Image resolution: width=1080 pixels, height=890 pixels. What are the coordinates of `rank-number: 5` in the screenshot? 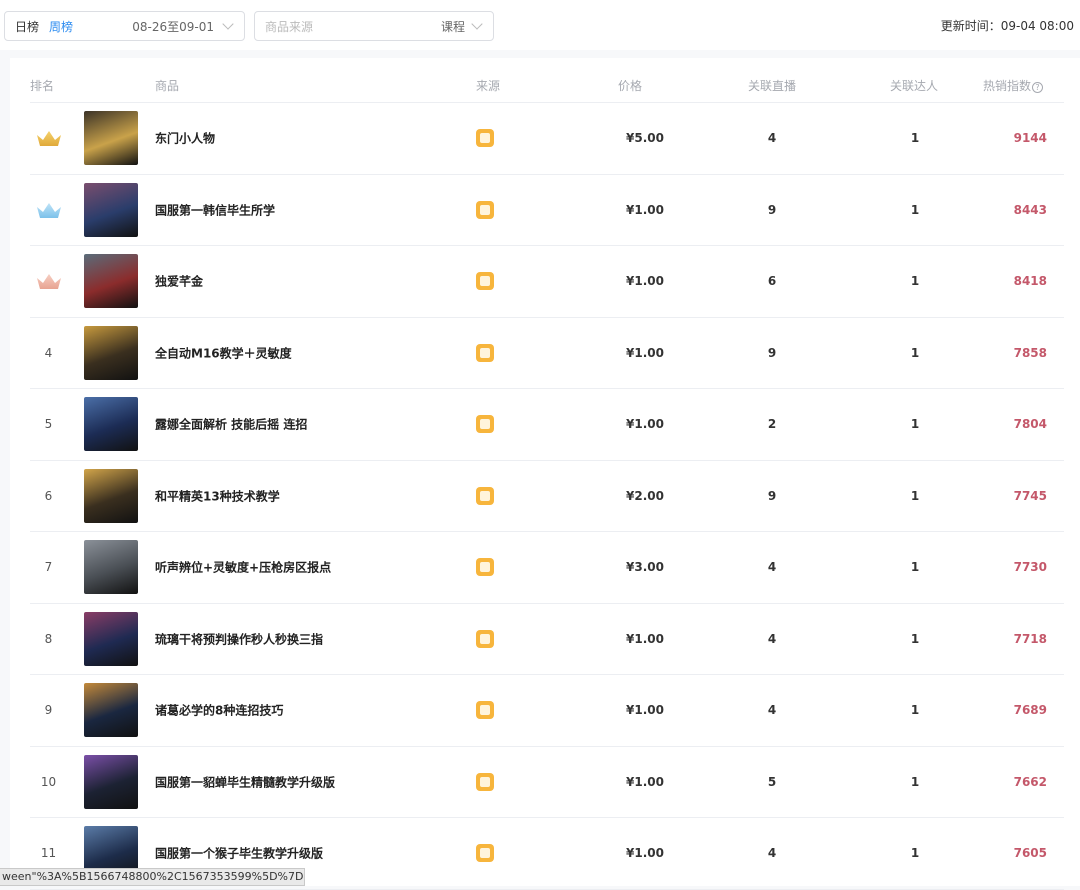 It's located at (48, 424).